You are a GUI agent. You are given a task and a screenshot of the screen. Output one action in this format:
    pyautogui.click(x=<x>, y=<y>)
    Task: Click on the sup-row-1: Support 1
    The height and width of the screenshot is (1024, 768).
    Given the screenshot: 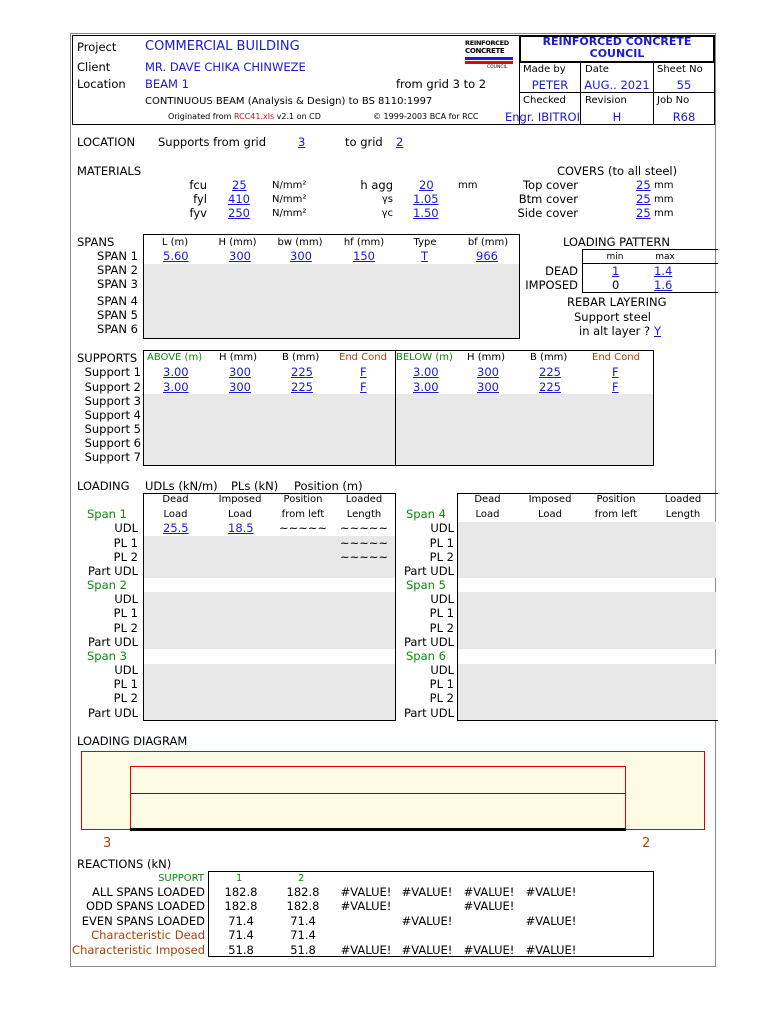 What is the action you would take?
    pyautogui.click(x=112, y=372)
    